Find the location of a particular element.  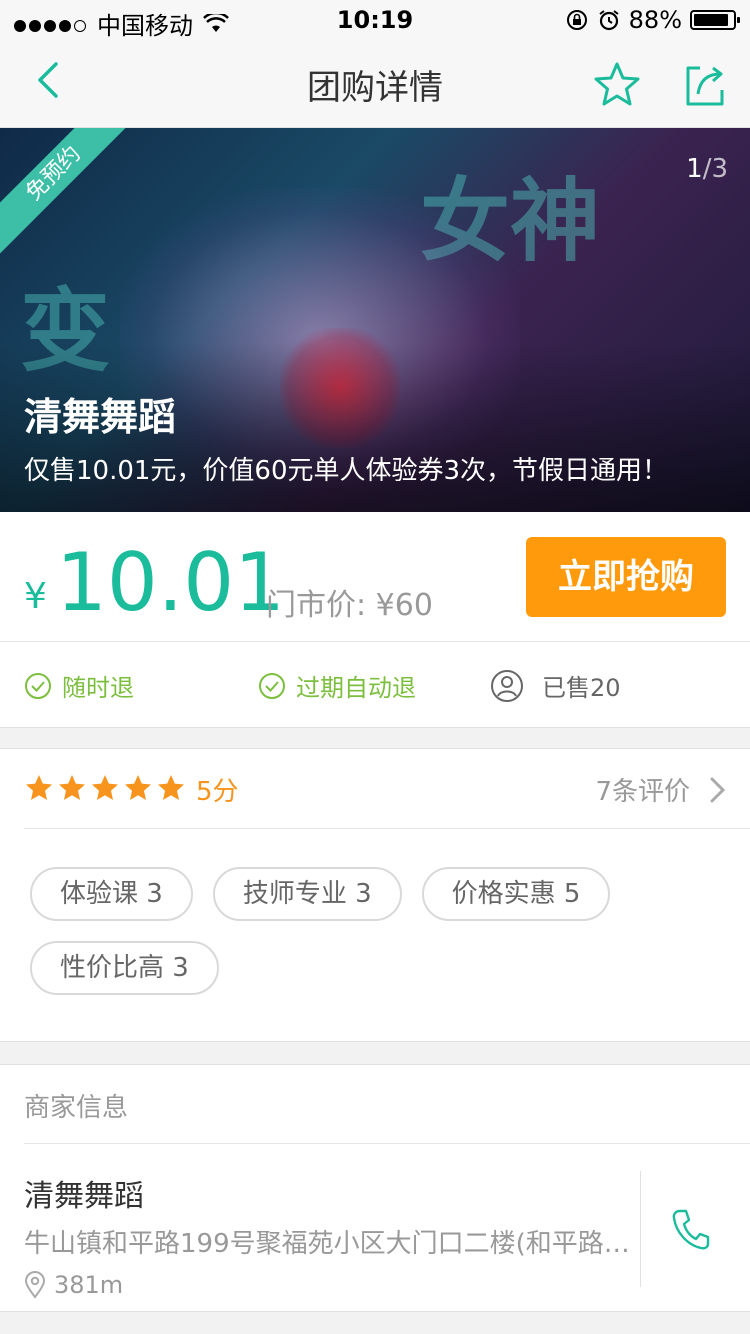

buy-now-button: 立即抢购 is located at coordinates (626, 577).